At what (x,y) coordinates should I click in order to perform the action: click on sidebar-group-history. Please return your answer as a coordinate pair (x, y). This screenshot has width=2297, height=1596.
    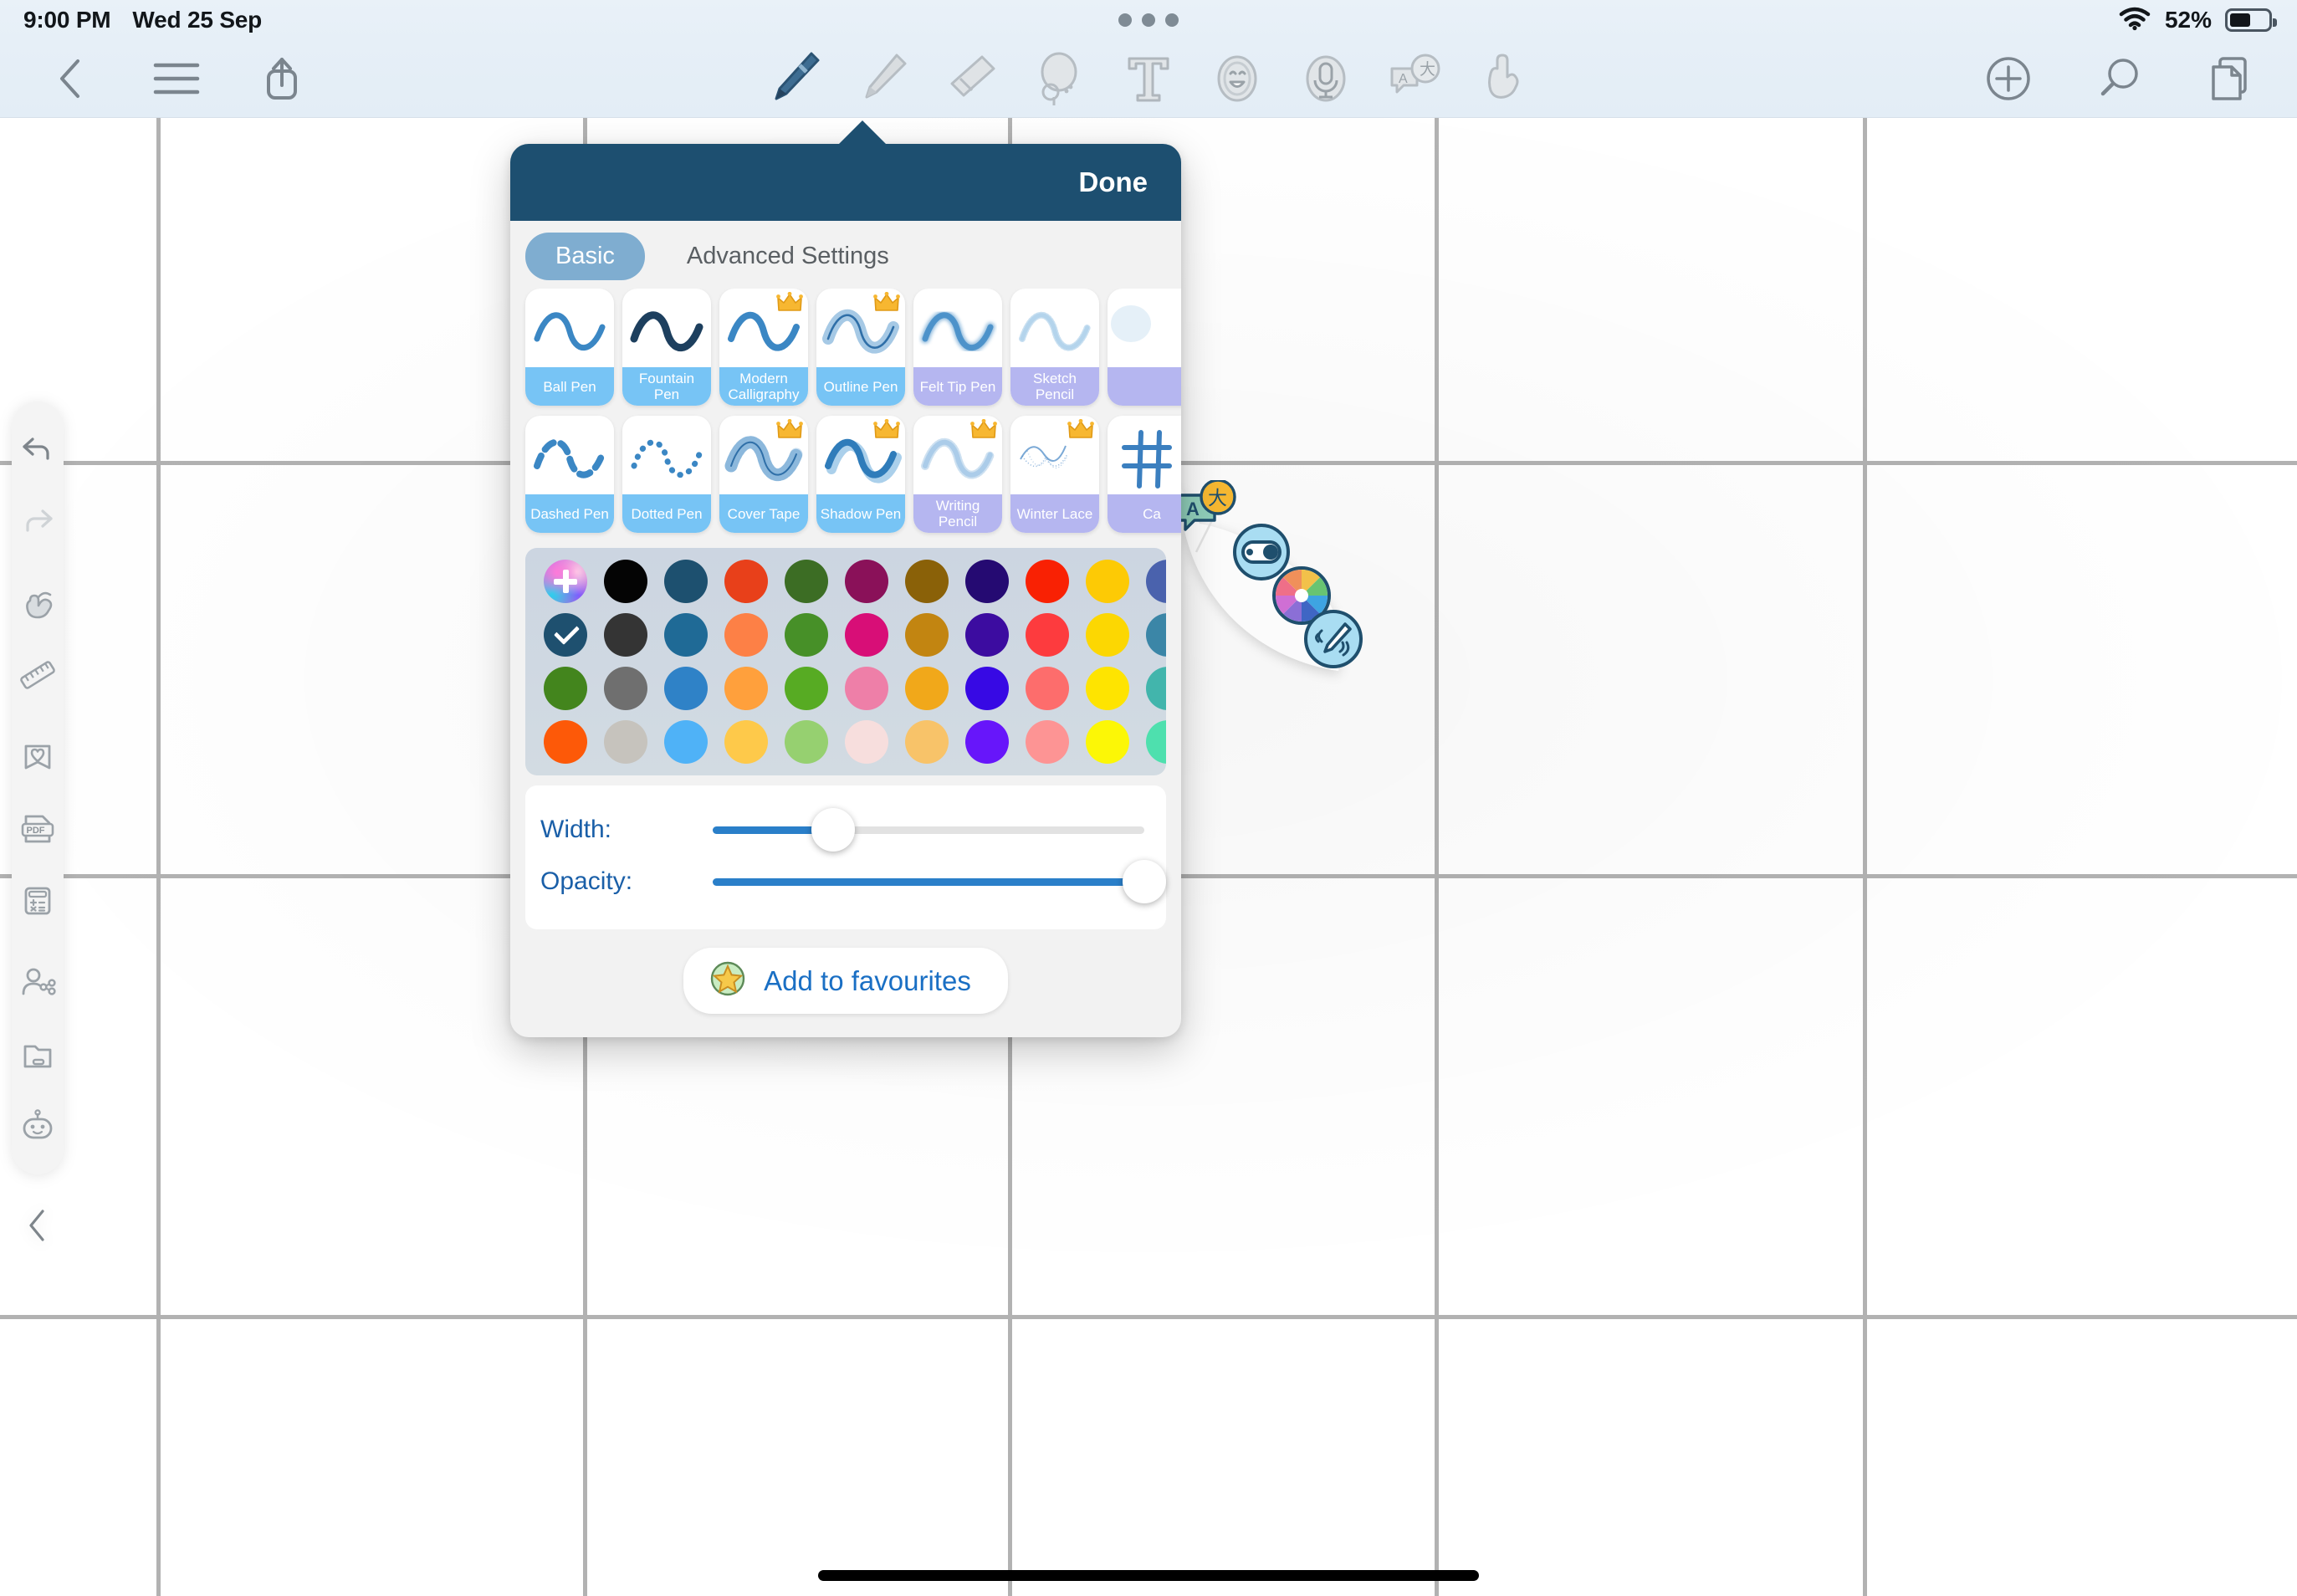
    Looking at the image, I should click on (38, 482).